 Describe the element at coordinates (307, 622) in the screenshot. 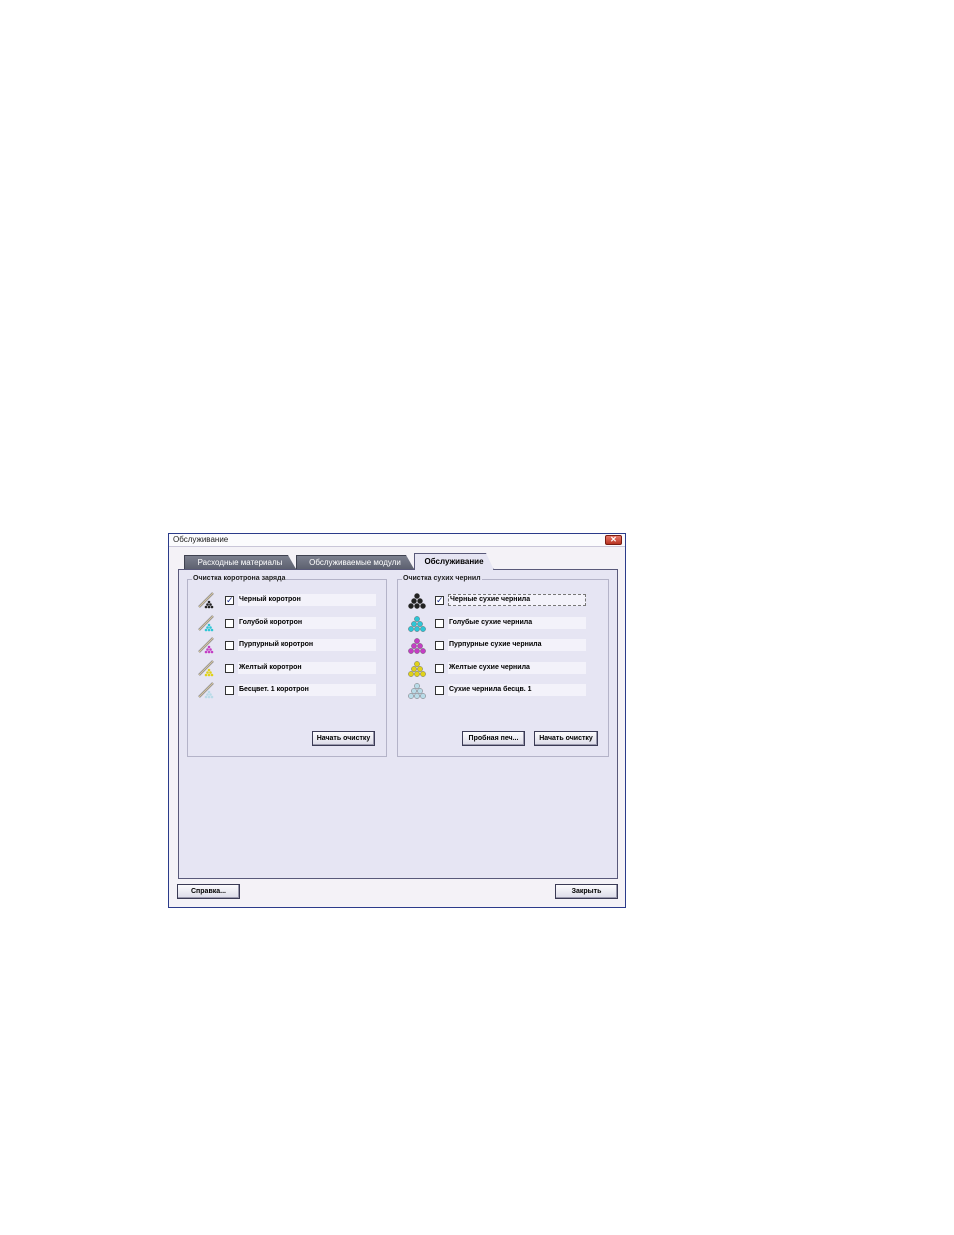

I see `item-label: Голубой коротрон` at that location.